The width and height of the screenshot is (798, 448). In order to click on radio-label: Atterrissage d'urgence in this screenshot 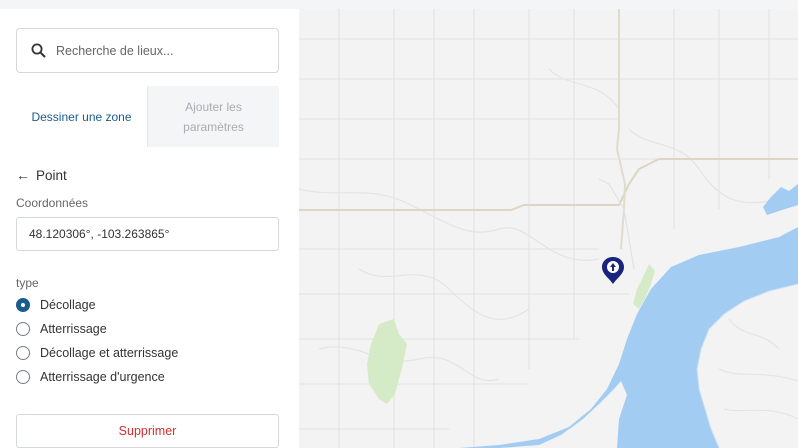, I will do `click(102, 377)`.